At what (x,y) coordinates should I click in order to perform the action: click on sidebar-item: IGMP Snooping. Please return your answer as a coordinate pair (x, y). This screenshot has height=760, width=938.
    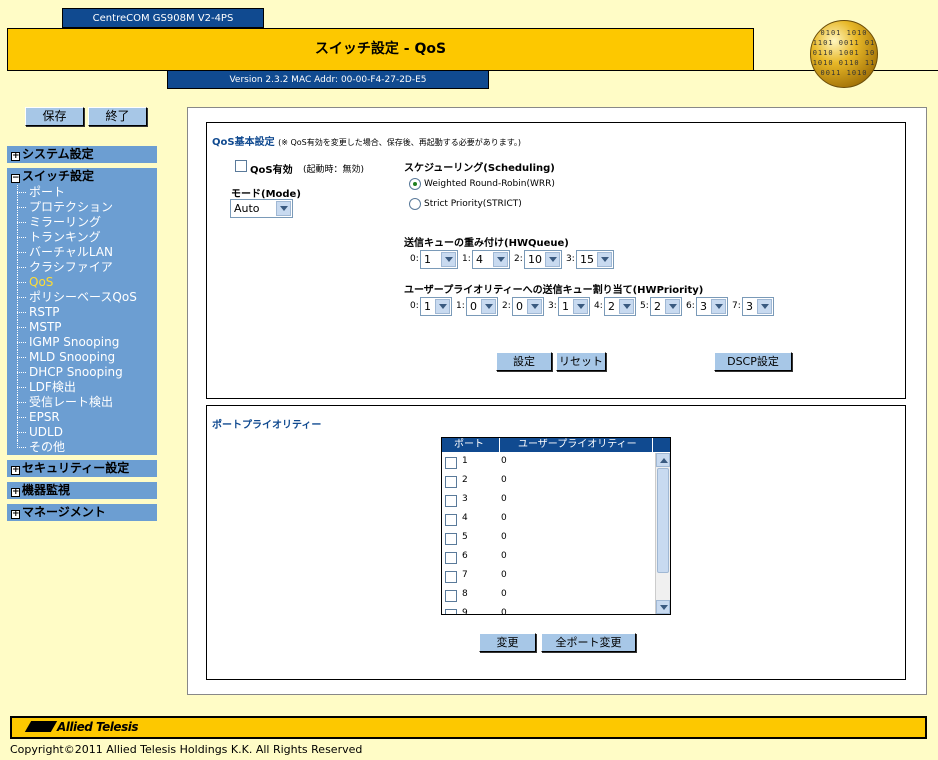
    Looking at the image, I should click on (82, 342).